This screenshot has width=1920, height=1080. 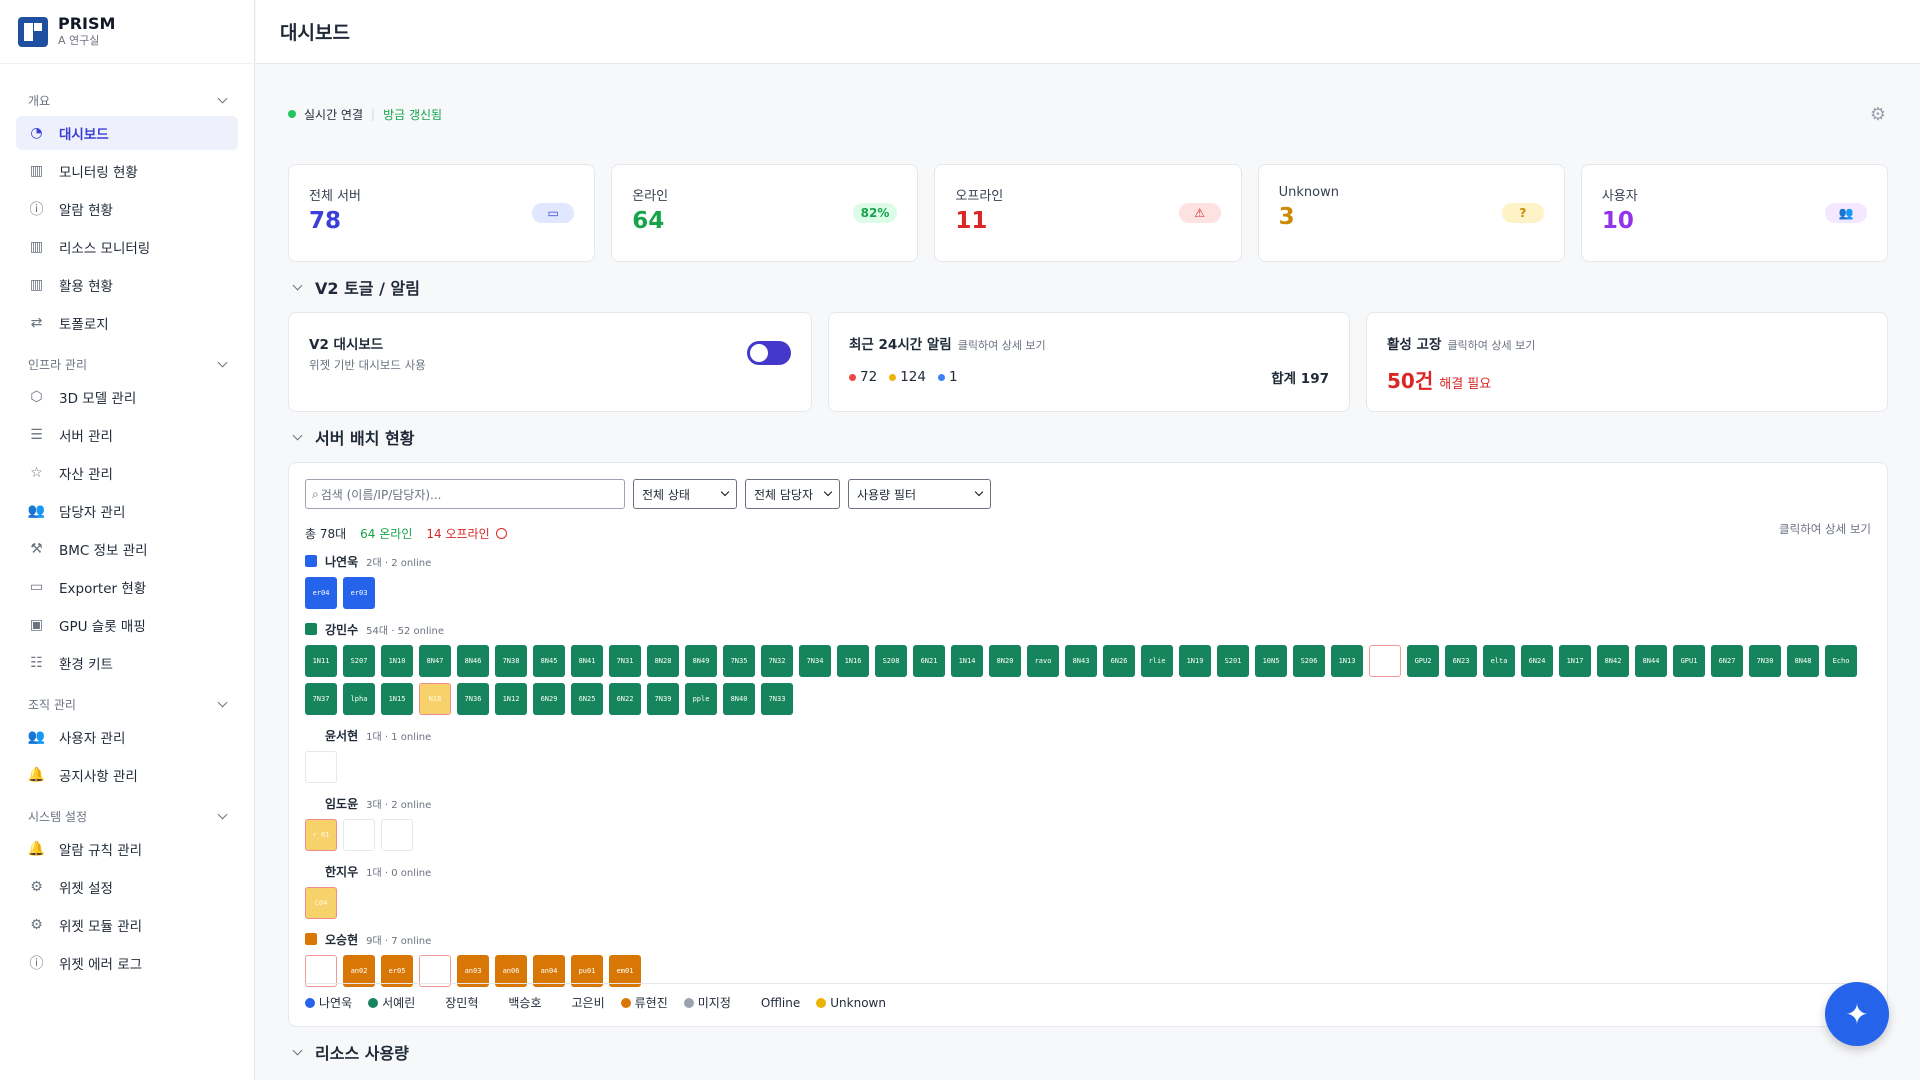 What do you see at coordinates (587, 661) in the screenshot?
I see `server-tile: 8N41` at bounding box center [587, 661].